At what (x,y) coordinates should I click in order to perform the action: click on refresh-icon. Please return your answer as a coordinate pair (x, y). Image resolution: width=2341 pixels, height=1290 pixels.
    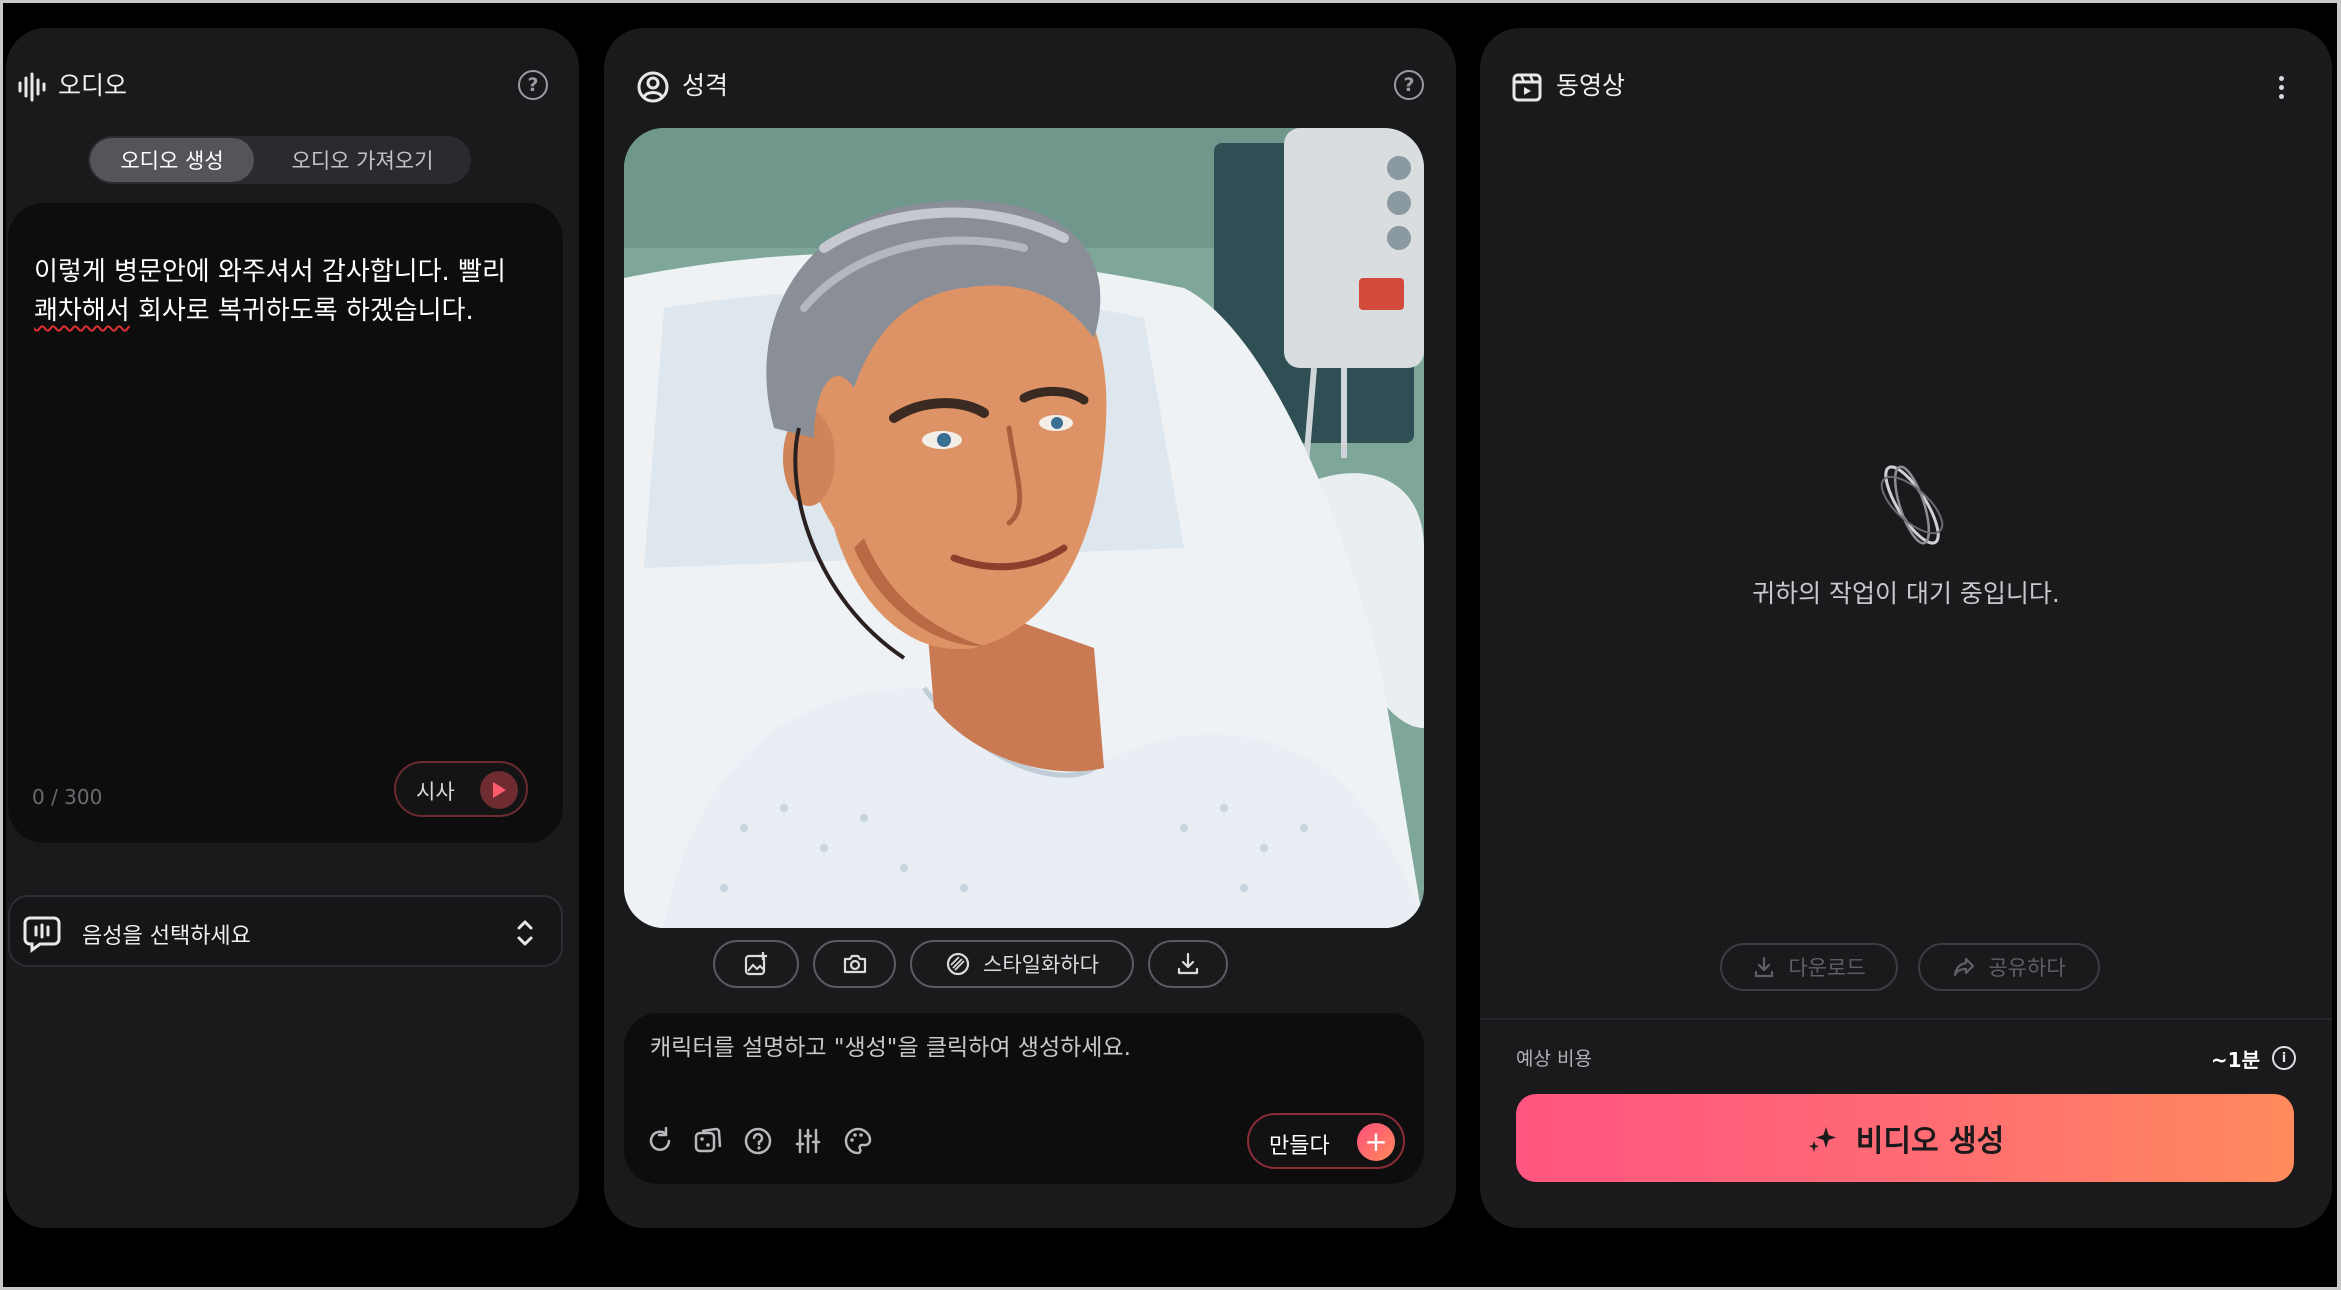
    Looking at the image, I should click on (660, 1141).